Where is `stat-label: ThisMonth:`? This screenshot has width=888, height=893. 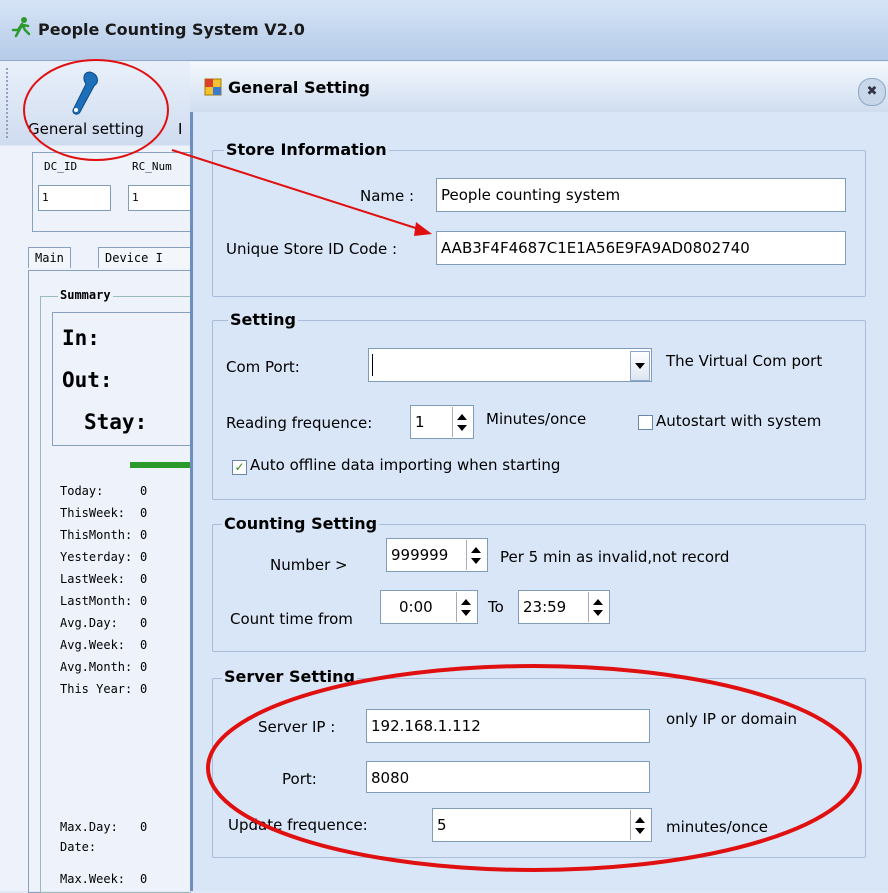 stat-label: ThisMonth: is located at coordinates (96, 535).